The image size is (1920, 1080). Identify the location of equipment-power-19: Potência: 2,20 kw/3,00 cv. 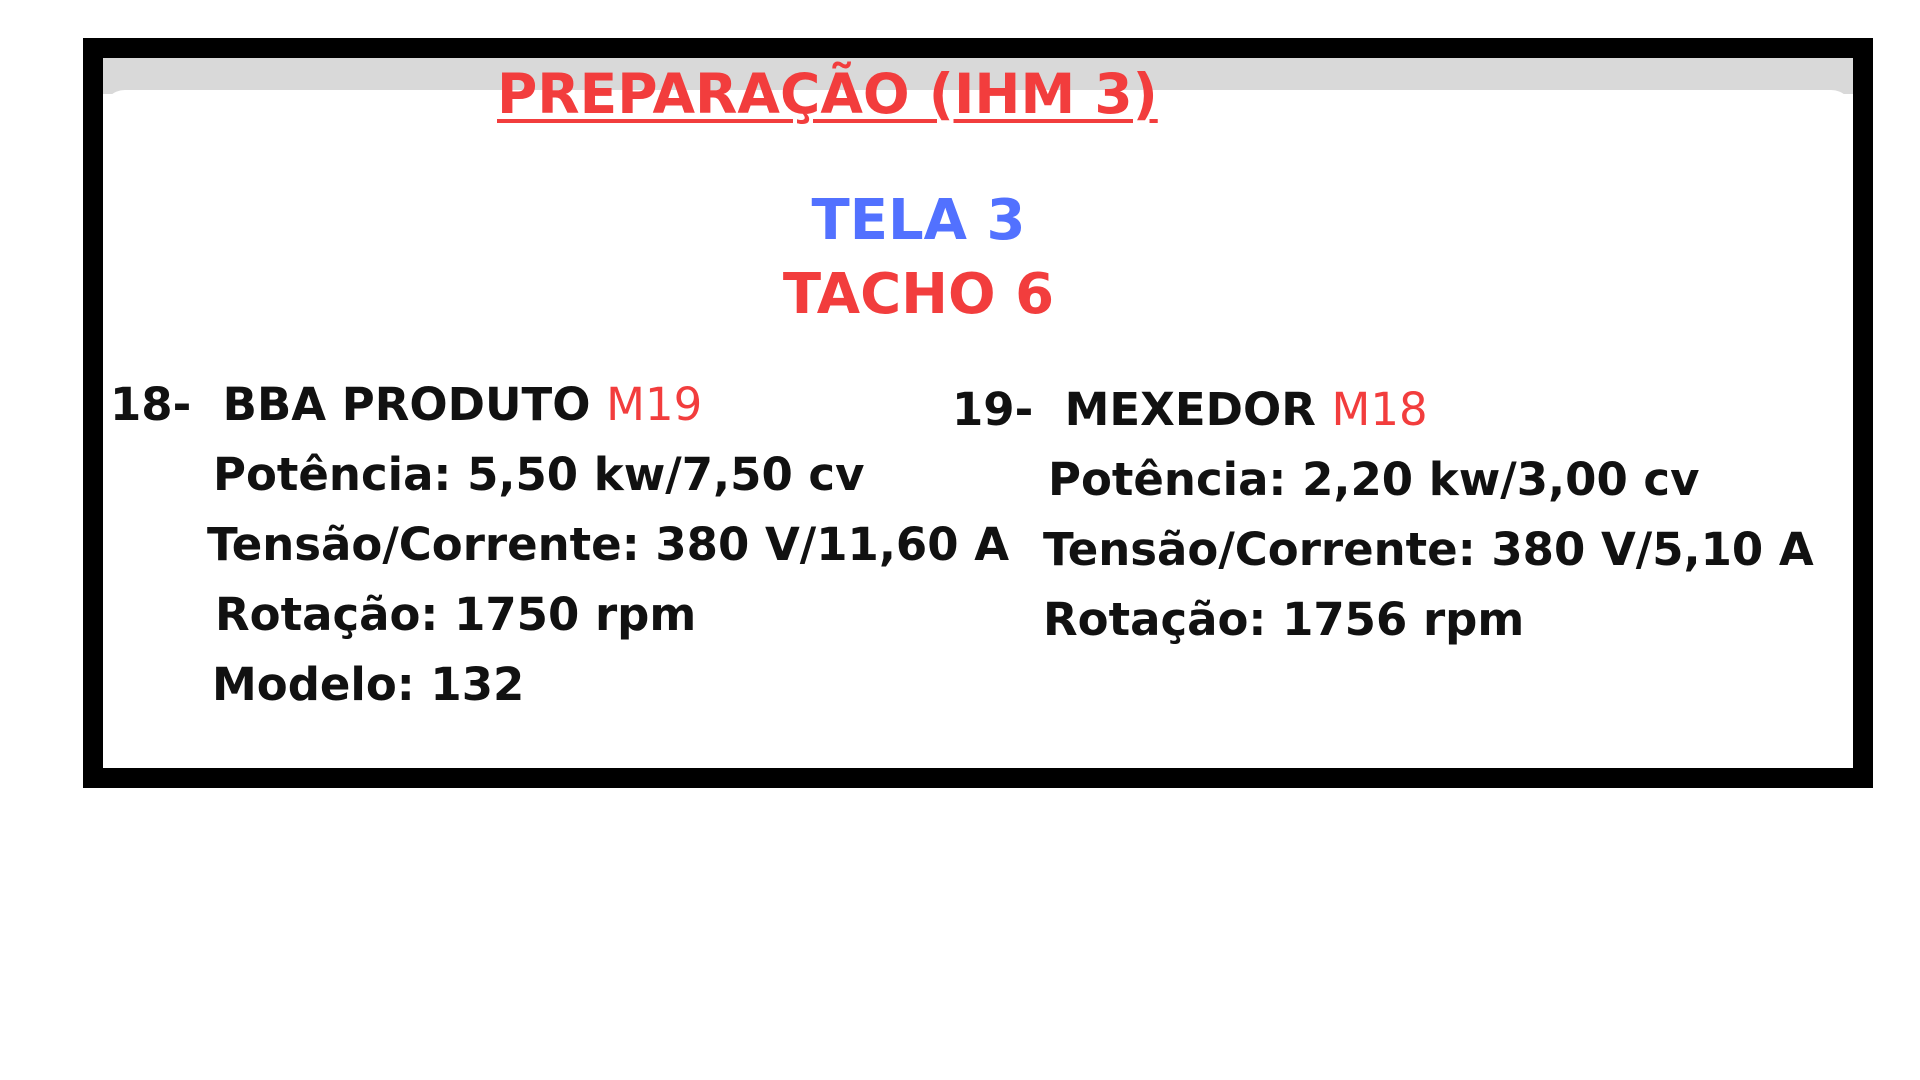
(1374, 479).